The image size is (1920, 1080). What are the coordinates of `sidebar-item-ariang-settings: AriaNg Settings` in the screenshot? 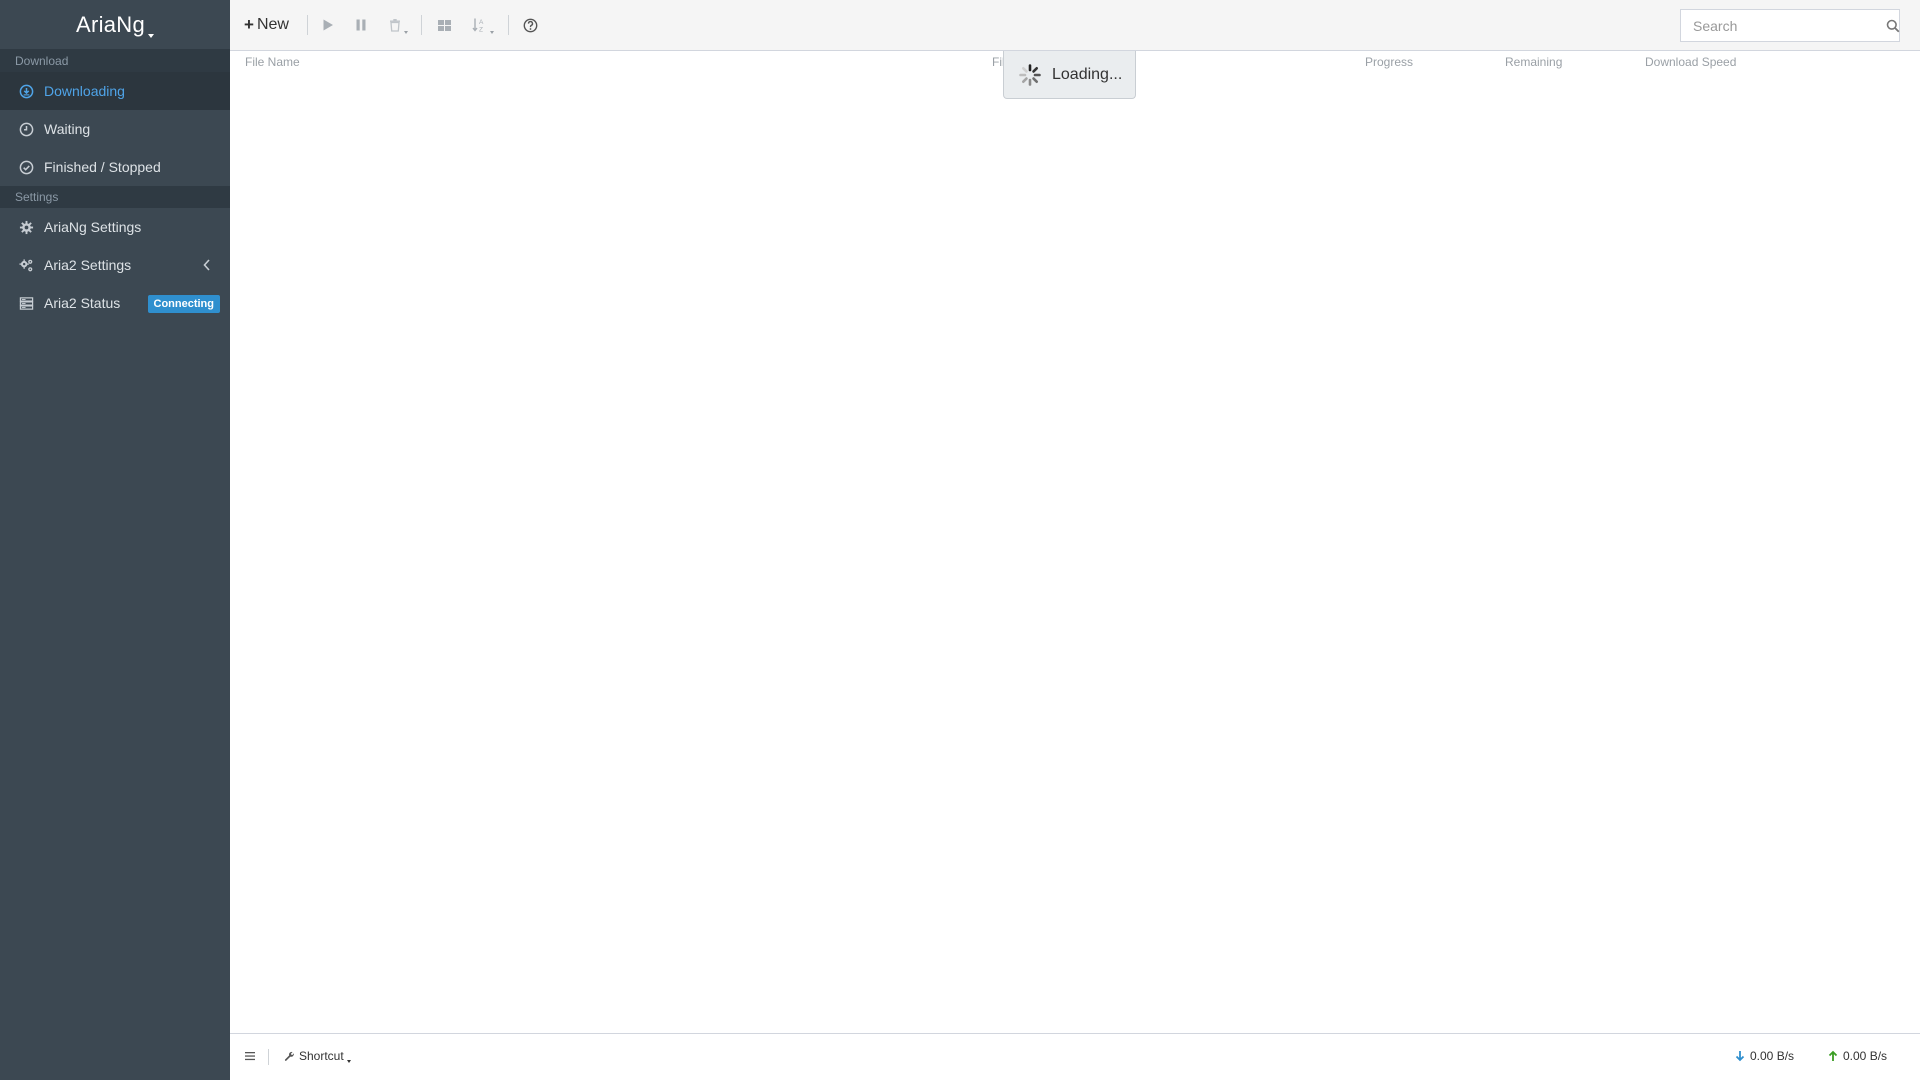 It's located at (115, 227).